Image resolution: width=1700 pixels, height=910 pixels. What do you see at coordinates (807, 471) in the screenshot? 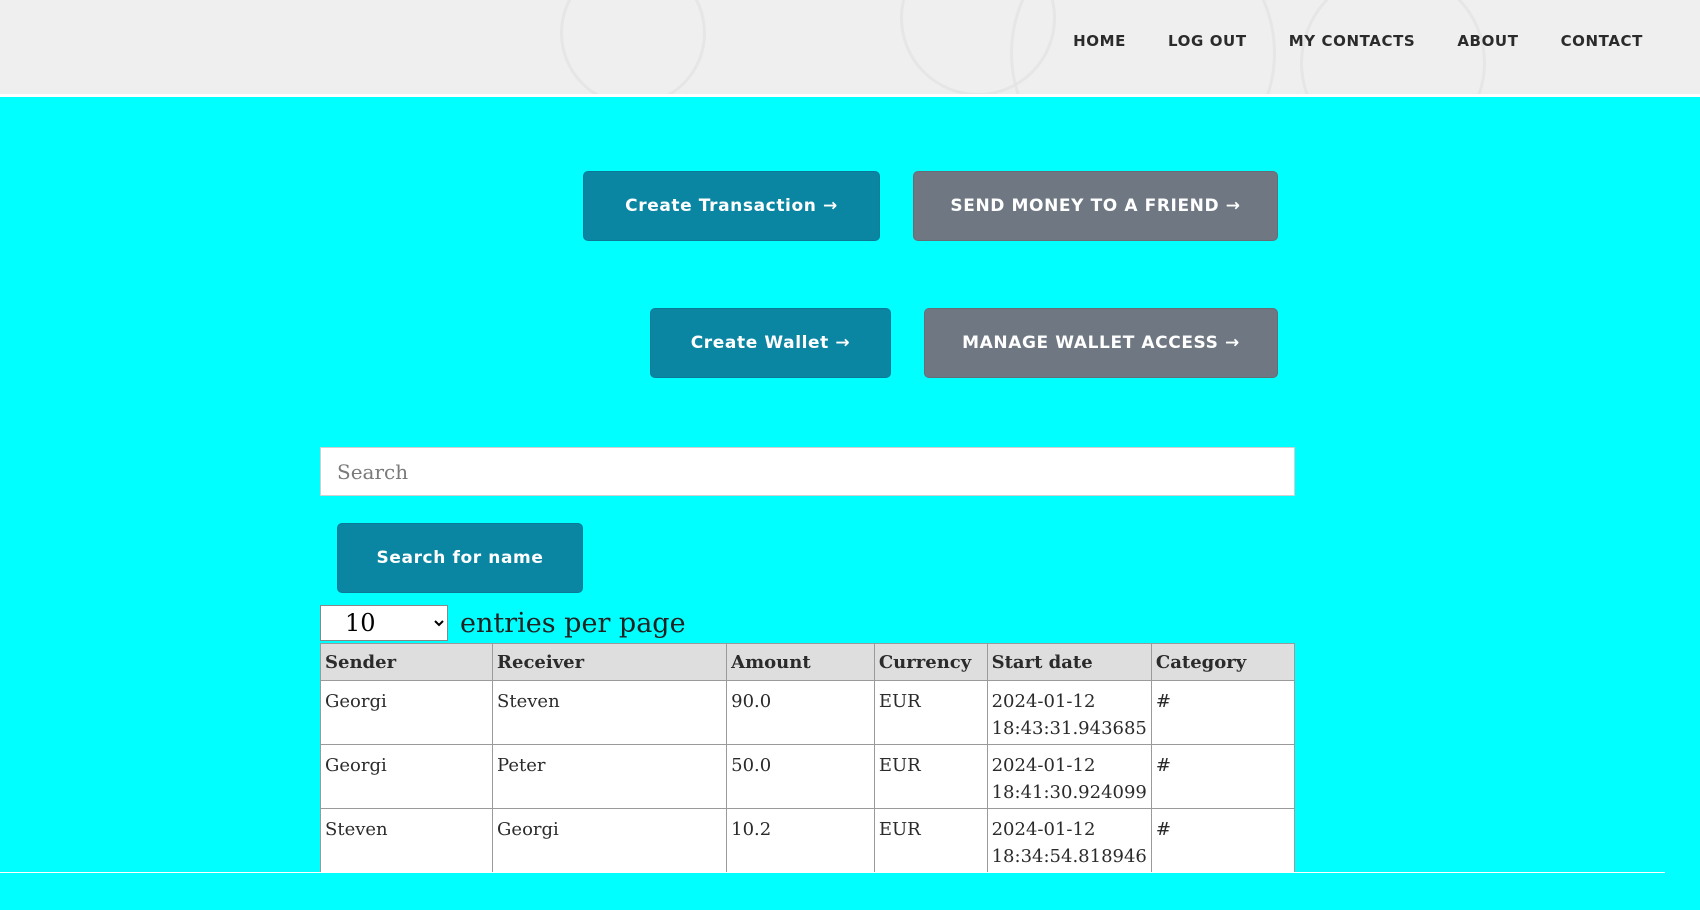
I see `search-input` at bounding box center [807, 471].